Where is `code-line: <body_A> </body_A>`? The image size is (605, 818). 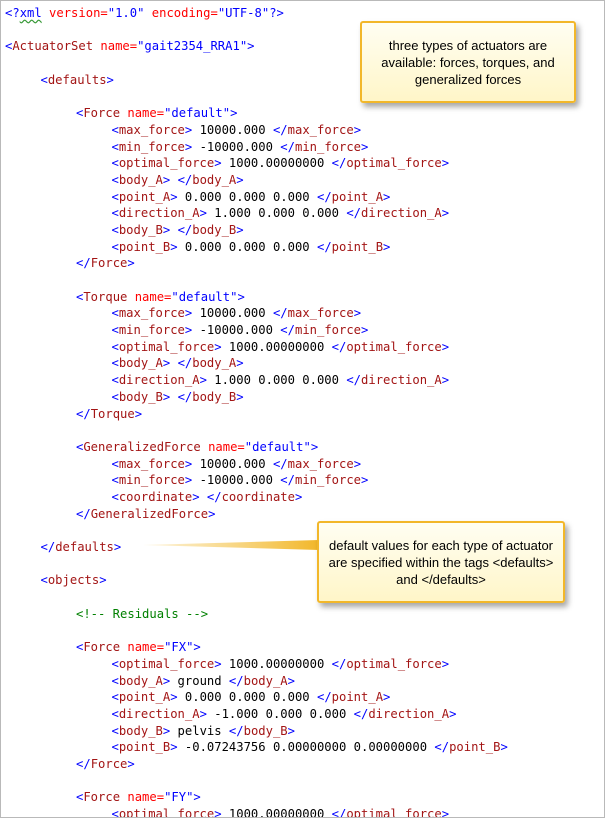
code-line: <body_A> </body_A> is located at coordinates (302, 180).